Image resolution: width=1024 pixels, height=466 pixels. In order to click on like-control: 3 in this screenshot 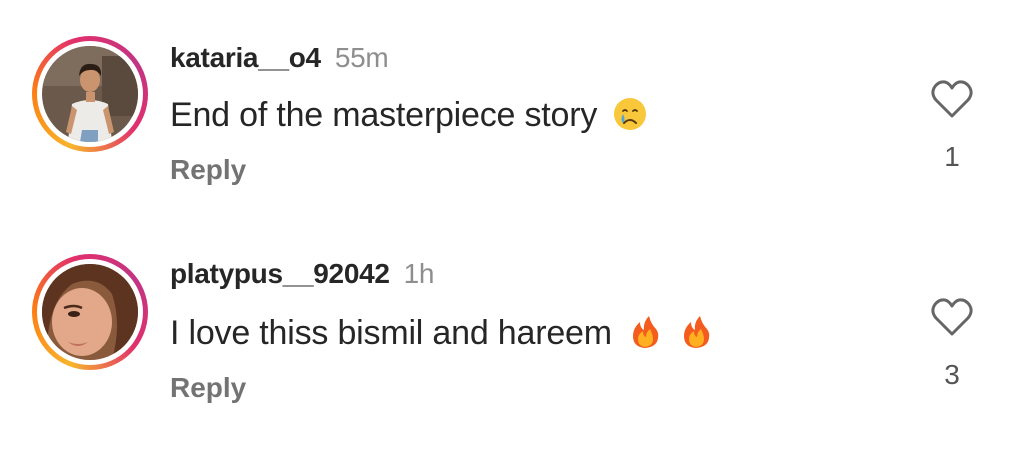, I will do `click(952, 343)`.